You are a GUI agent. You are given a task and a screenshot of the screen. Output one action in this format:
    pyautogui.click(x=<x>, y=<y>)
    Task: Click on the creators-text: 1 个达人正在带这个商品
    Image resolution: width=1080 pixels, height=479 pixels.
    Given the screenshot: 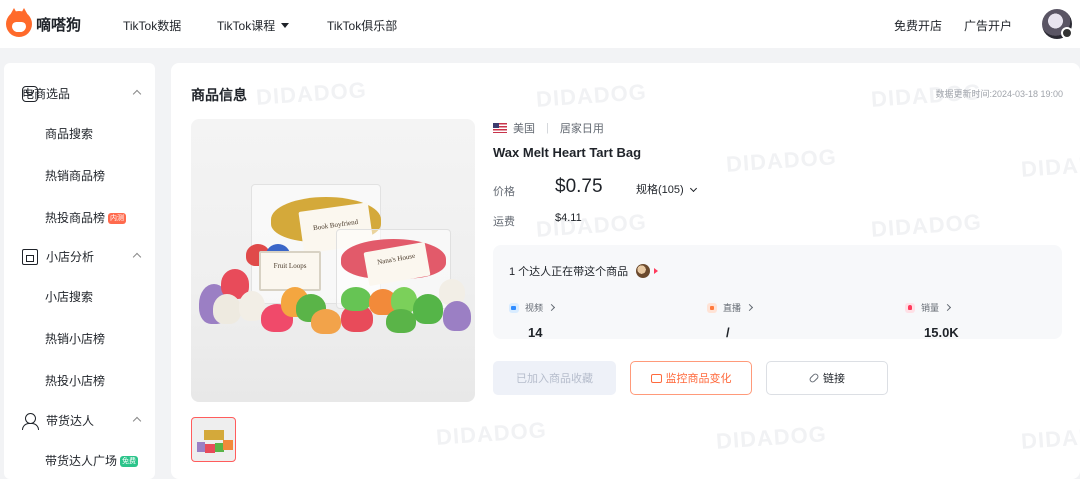 What is the action you would take?
    pyautogui.click(x=569, y=272)
    